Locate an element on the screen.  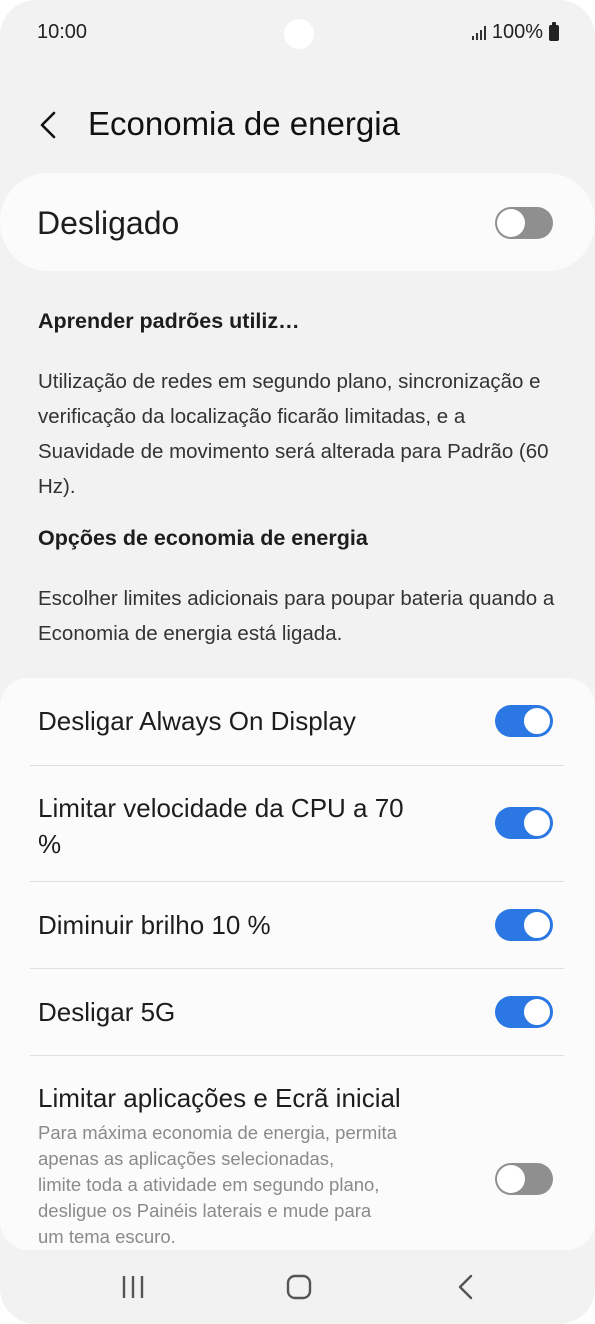
navigation-bar is located at coordinates (297, 1287).